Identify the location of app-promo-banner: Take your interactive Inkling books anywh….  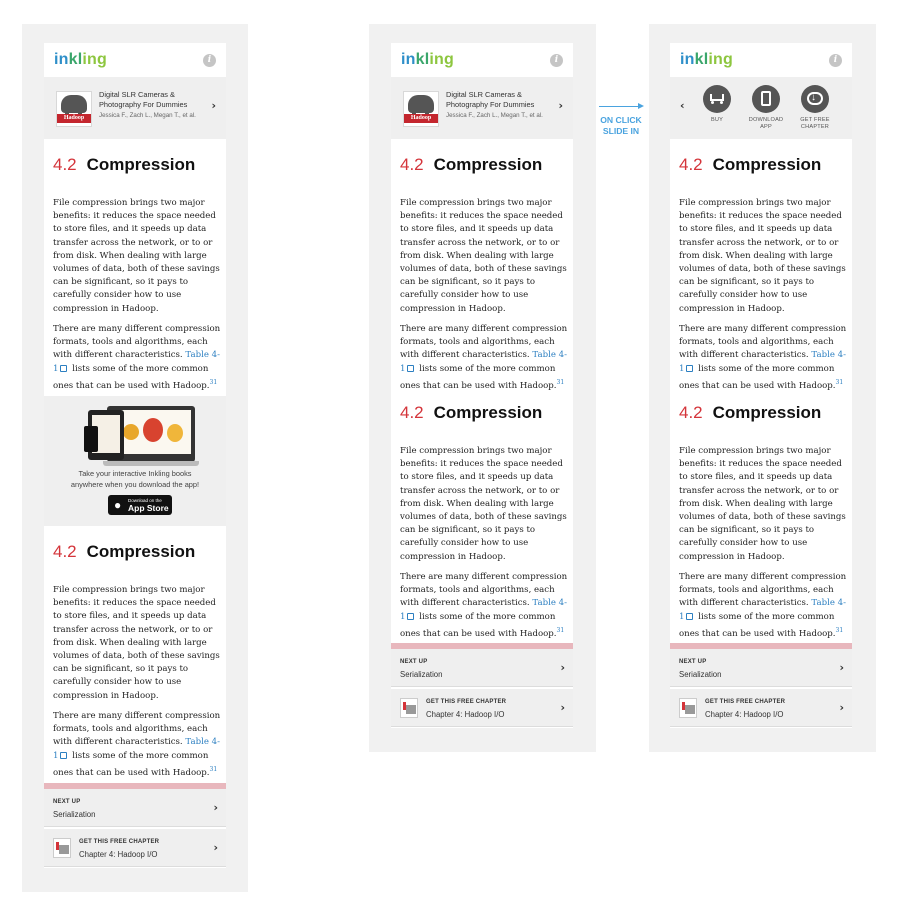
(135, 461).